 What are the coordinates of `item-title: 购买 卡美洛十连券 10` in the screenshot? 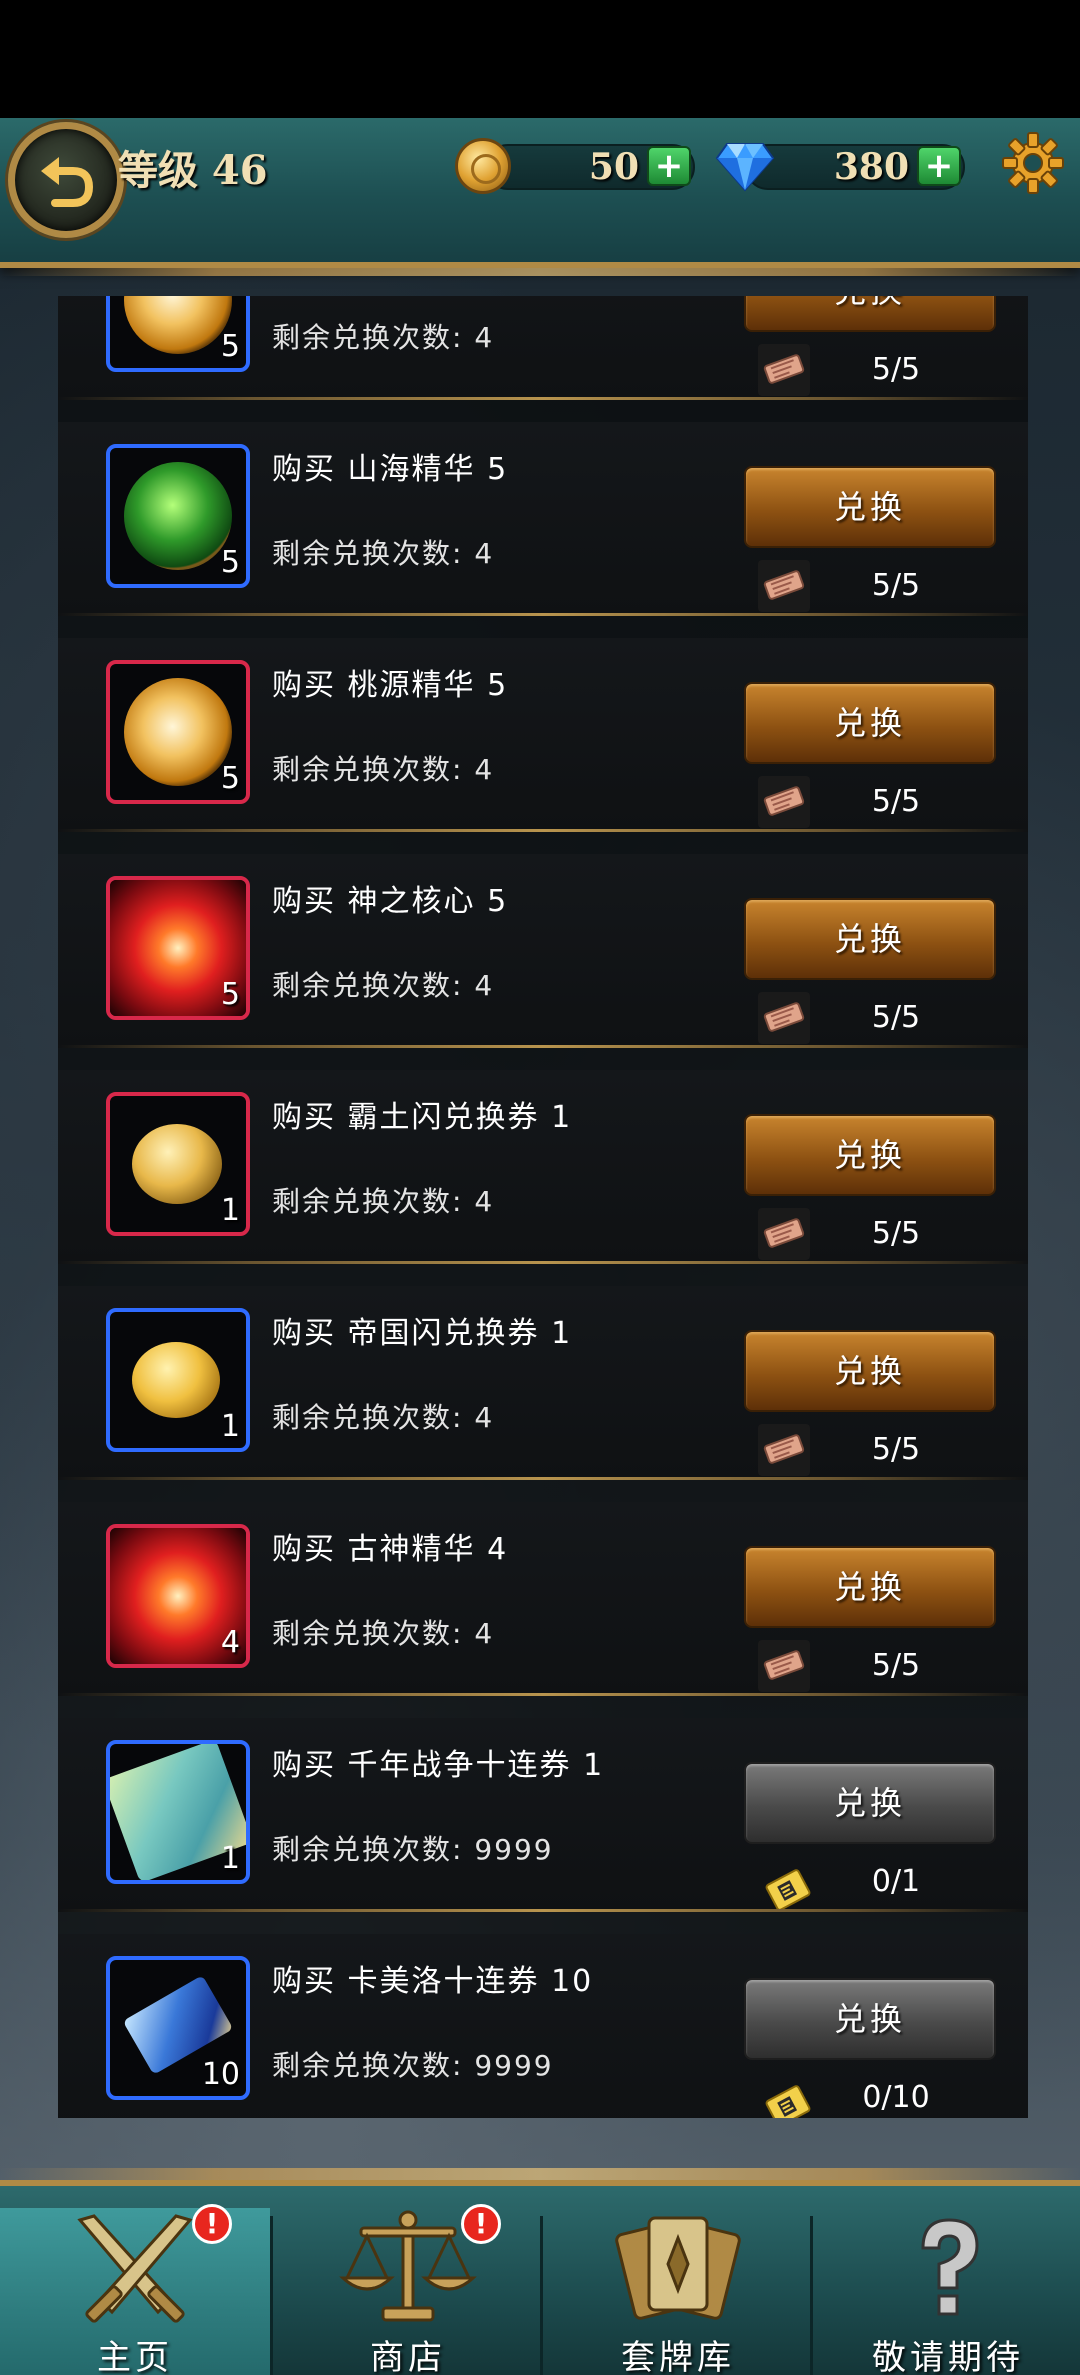 It's located at (433, 1981).